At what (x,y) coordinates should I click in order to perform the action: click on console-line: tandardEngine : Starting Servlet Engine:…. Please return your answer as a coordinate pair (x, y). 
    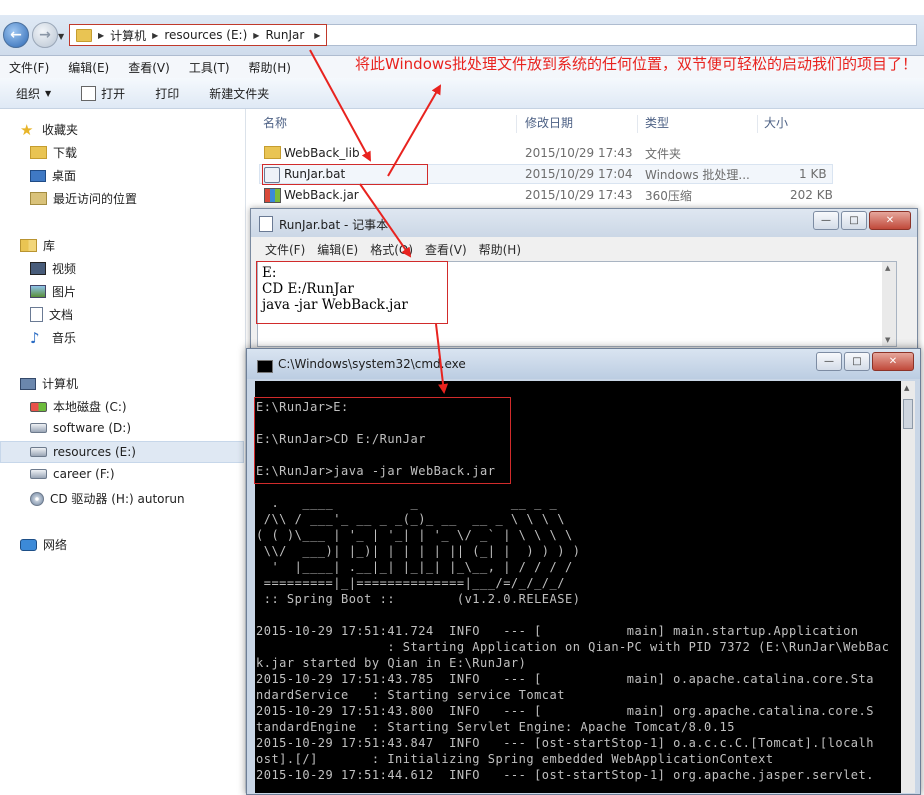
    Looking at the image, I should click on (495, 727).